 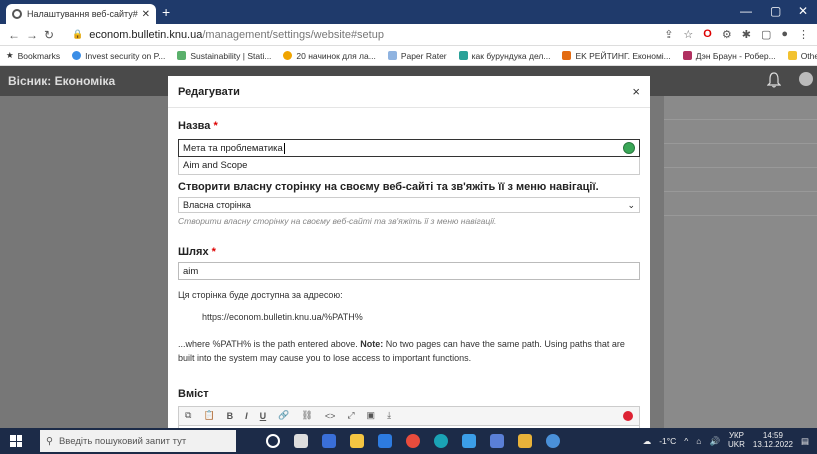 What do you see at coordinates (686, 441) in the screenshot?
I see `chevron-up-icon: ^` at bounding box center [686, 441].